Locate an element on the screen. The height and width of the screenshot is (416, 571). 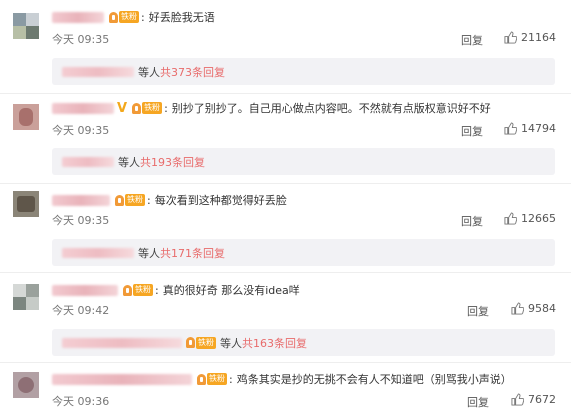
reply-count-link: 共193条回复 is located at coordinates (172, 162).